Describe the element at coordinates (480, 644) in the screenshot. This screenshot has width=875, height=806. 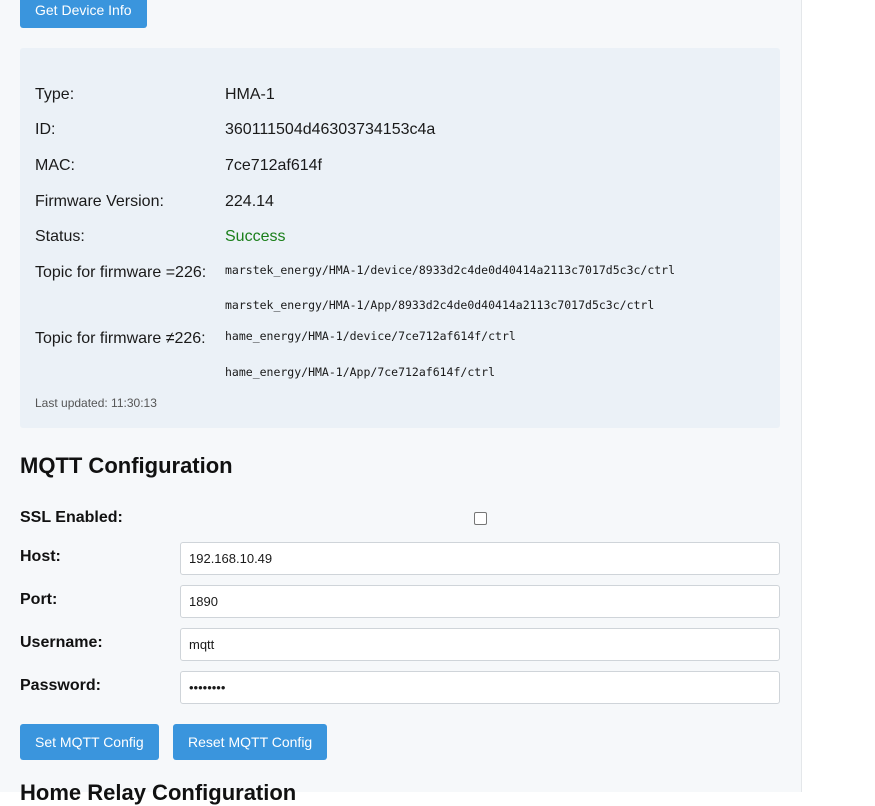
I see `username-input` at that location.